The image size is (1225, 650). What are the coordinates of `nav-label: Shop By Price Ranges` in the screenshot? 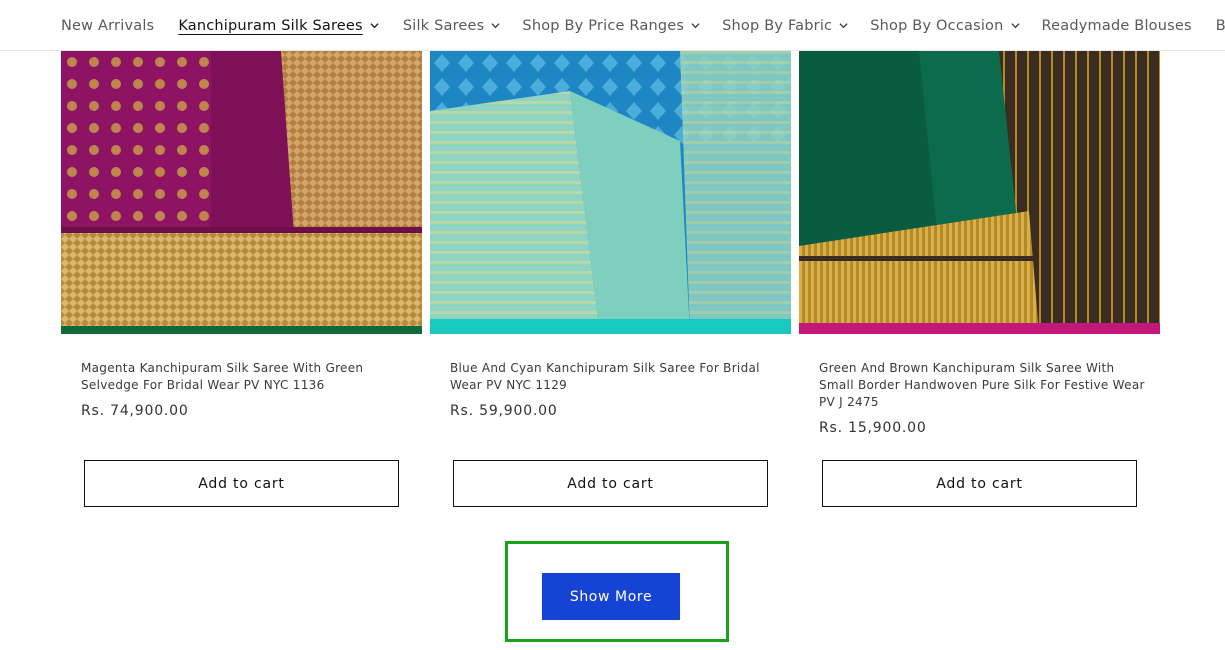 It's located at (603, 25).